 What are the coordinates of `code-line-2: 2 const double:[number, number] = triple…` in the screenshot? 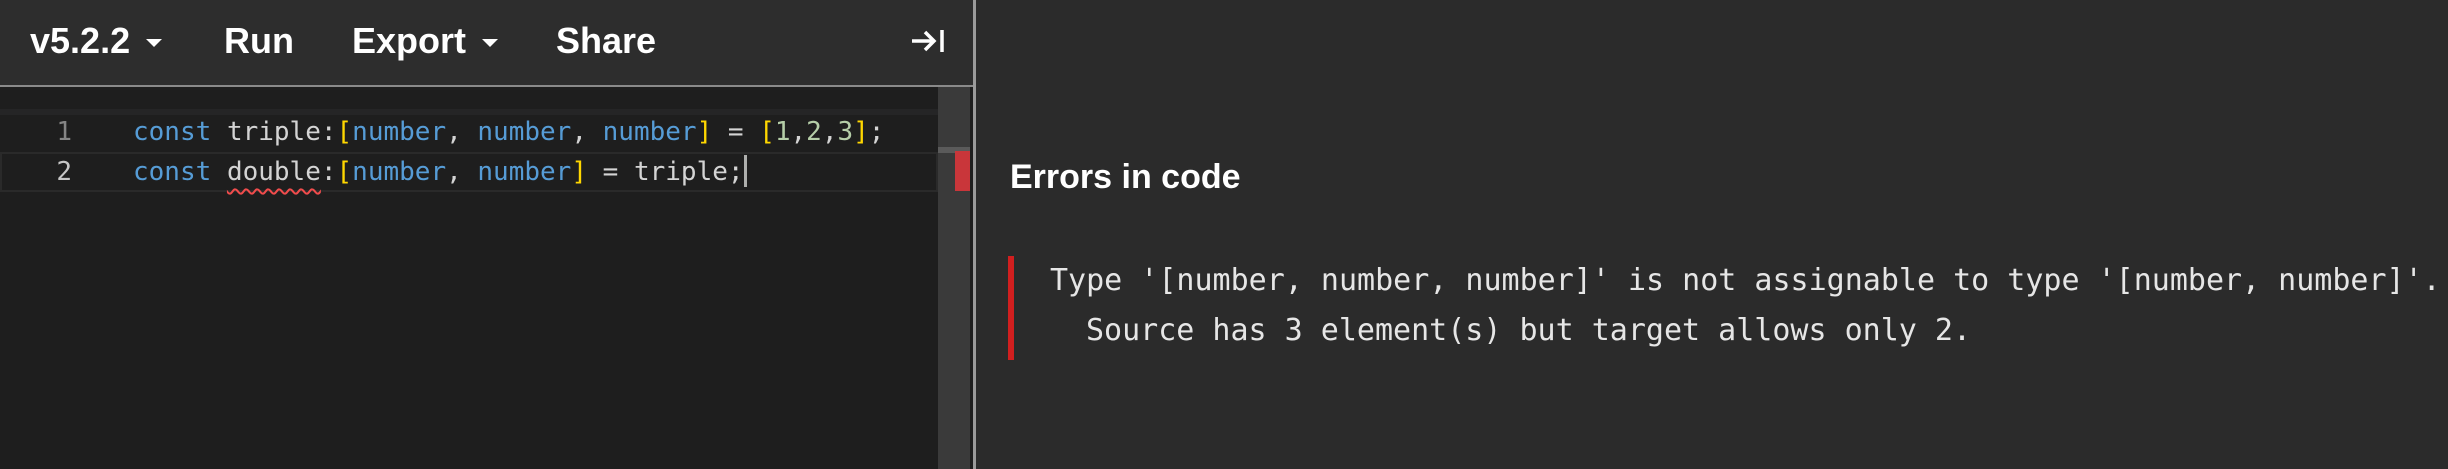 It's located at (469, 172).